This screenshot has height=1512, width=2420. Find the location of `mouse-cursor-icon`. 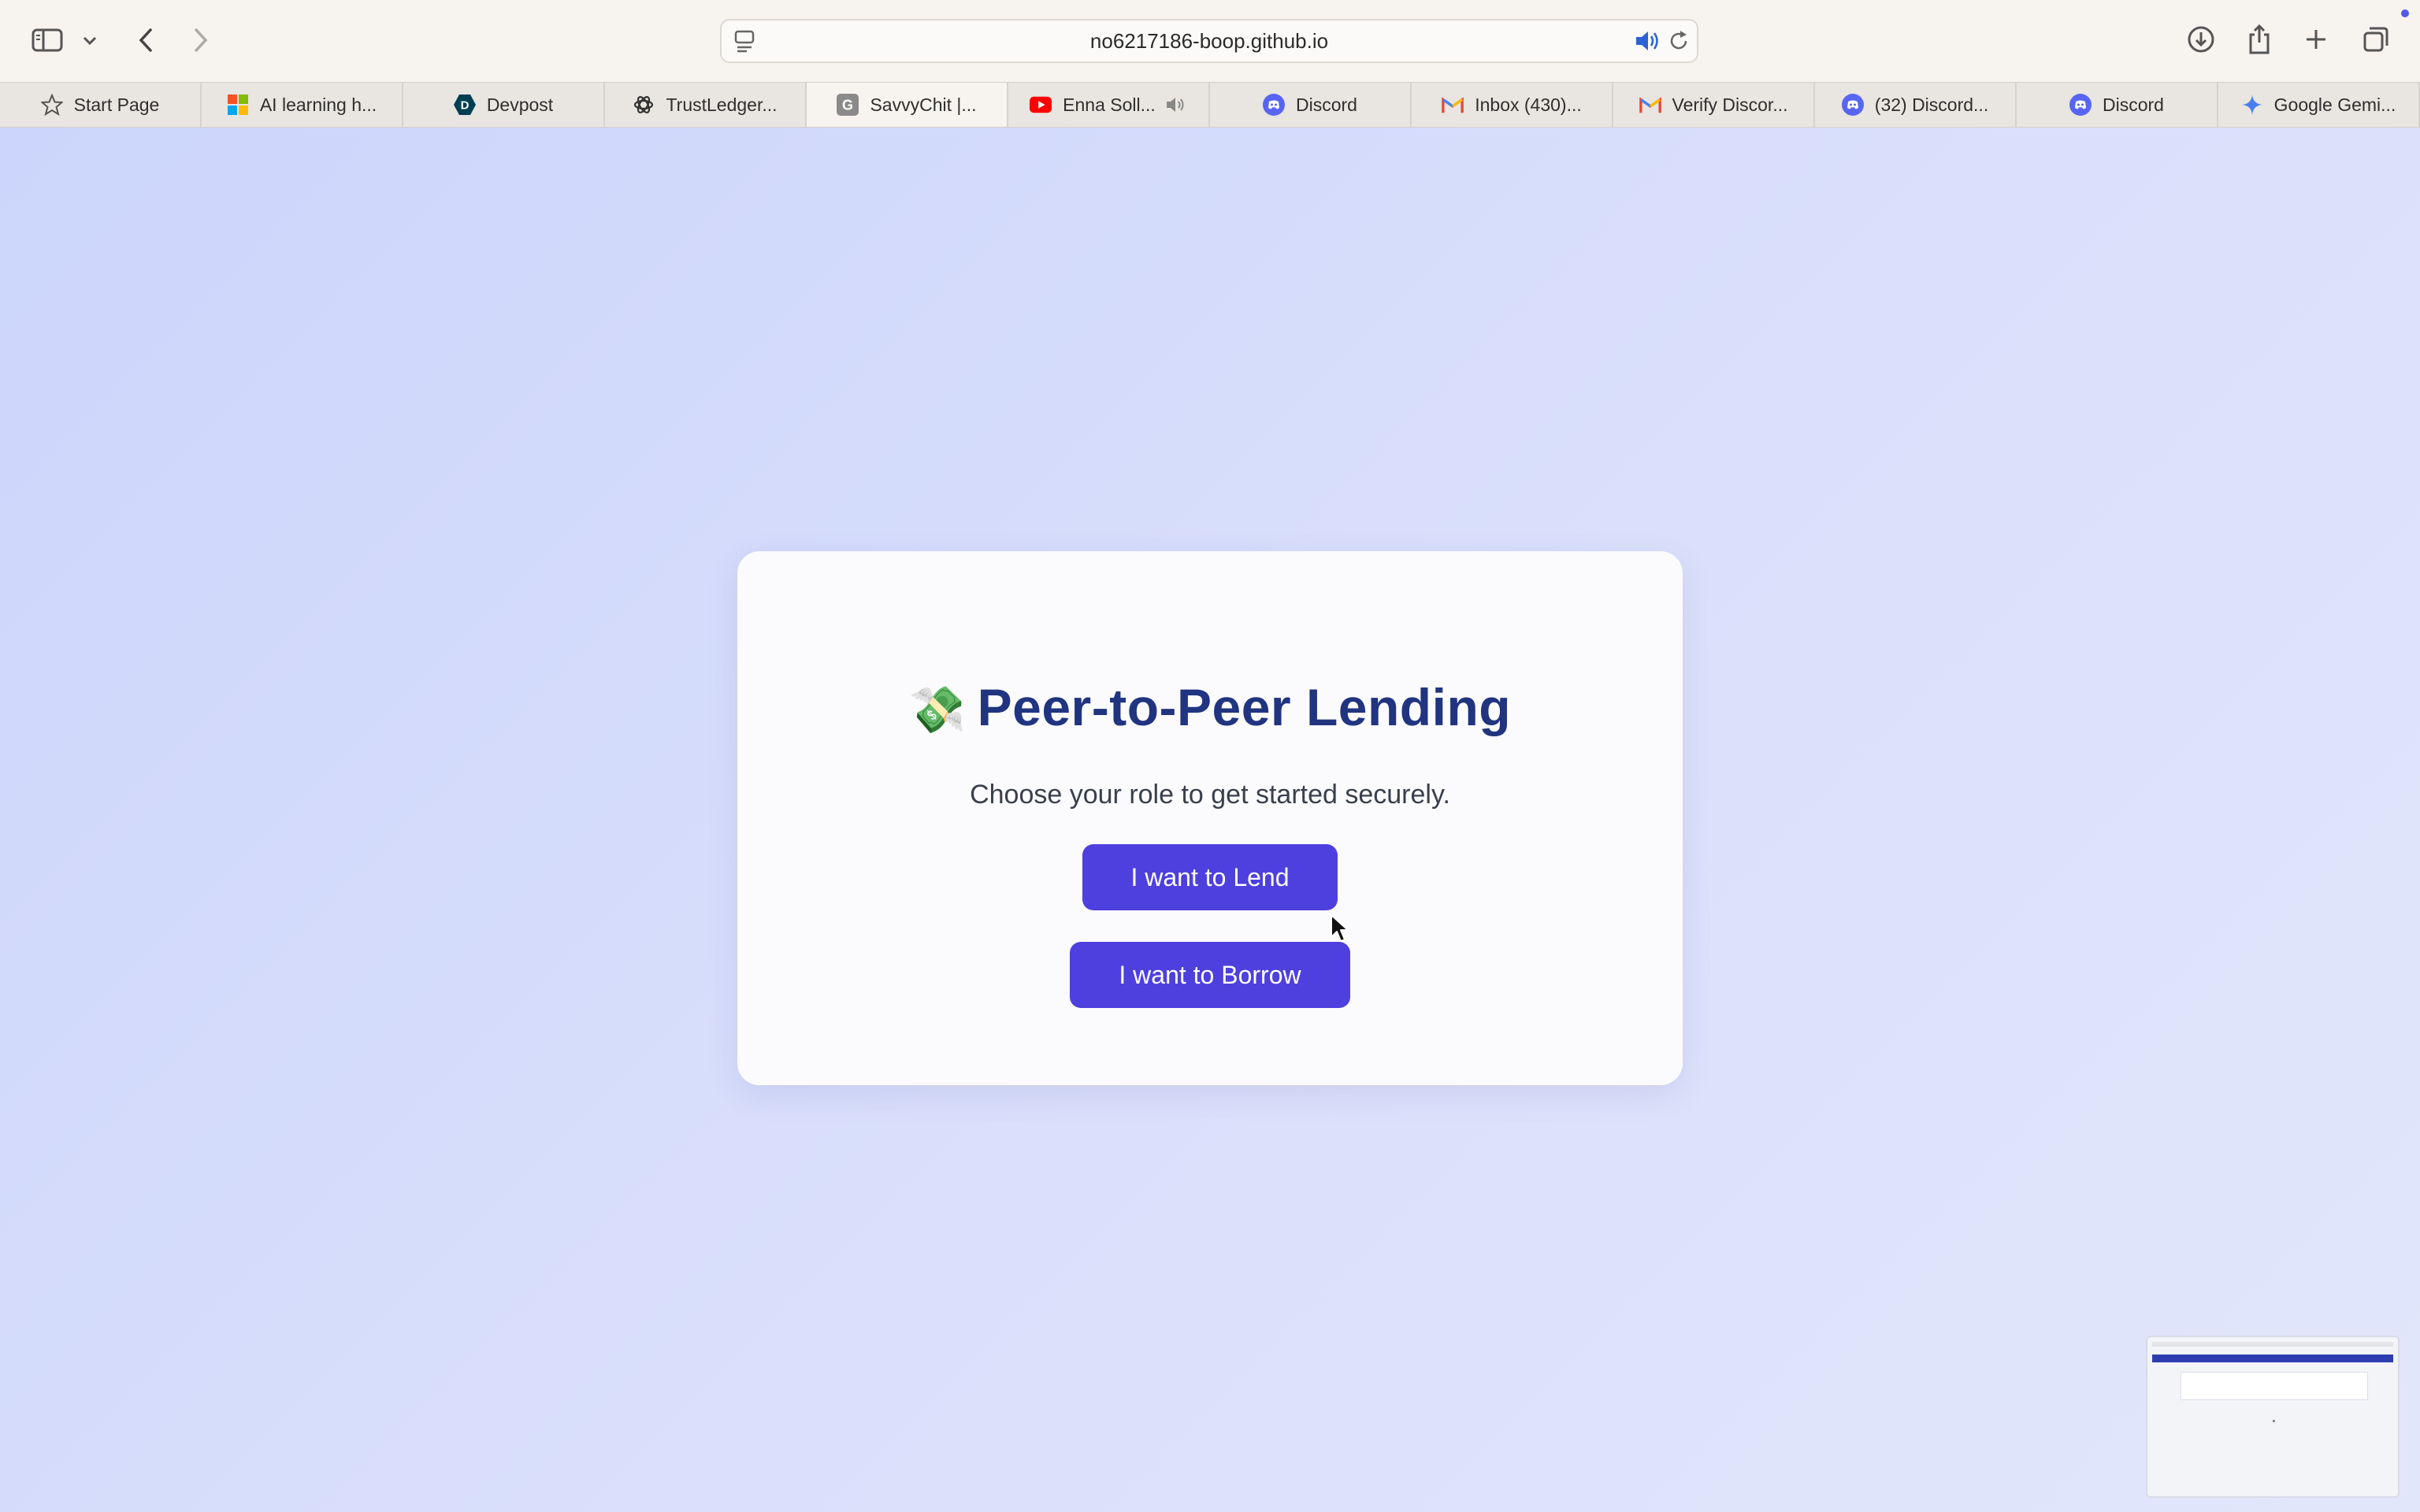

mouse-cursor-icon is located at coordinates (1340, 930).